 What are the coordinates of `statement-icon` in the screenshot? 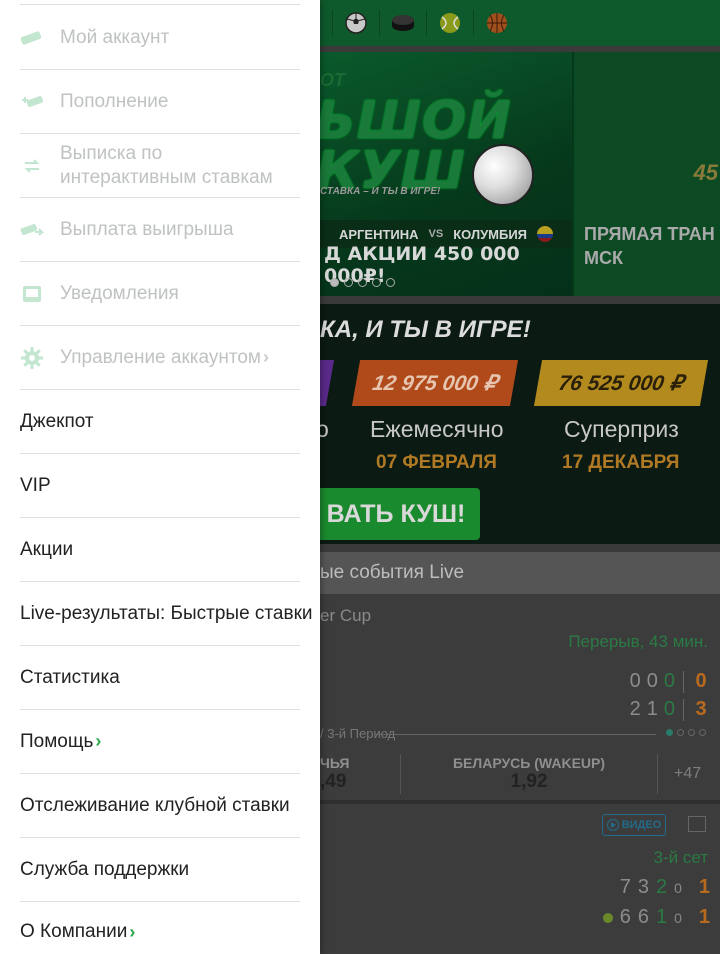 It's located at (32, 166).